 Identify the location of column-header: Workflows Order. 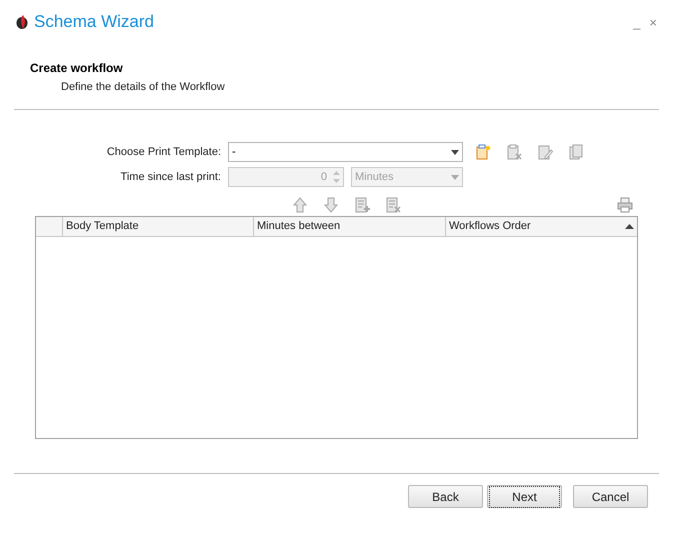
(541, 226).